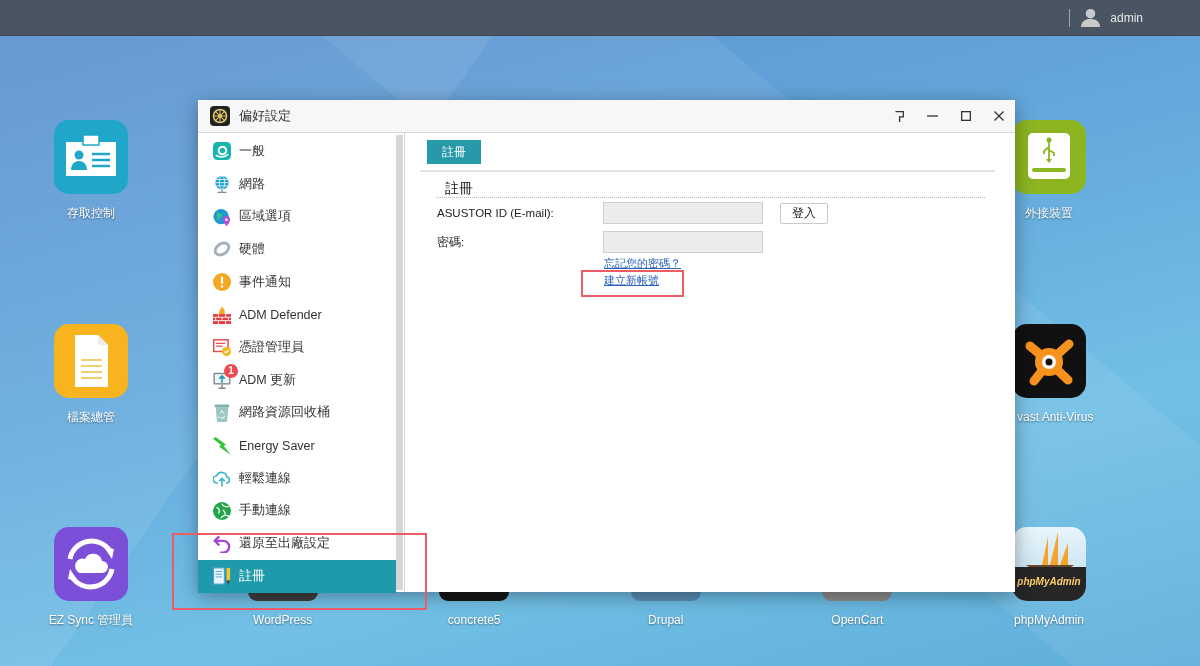 The width and height of the screenshot is (1200, 666). I want to click on cloud-sync-icon, so click(91, 564).